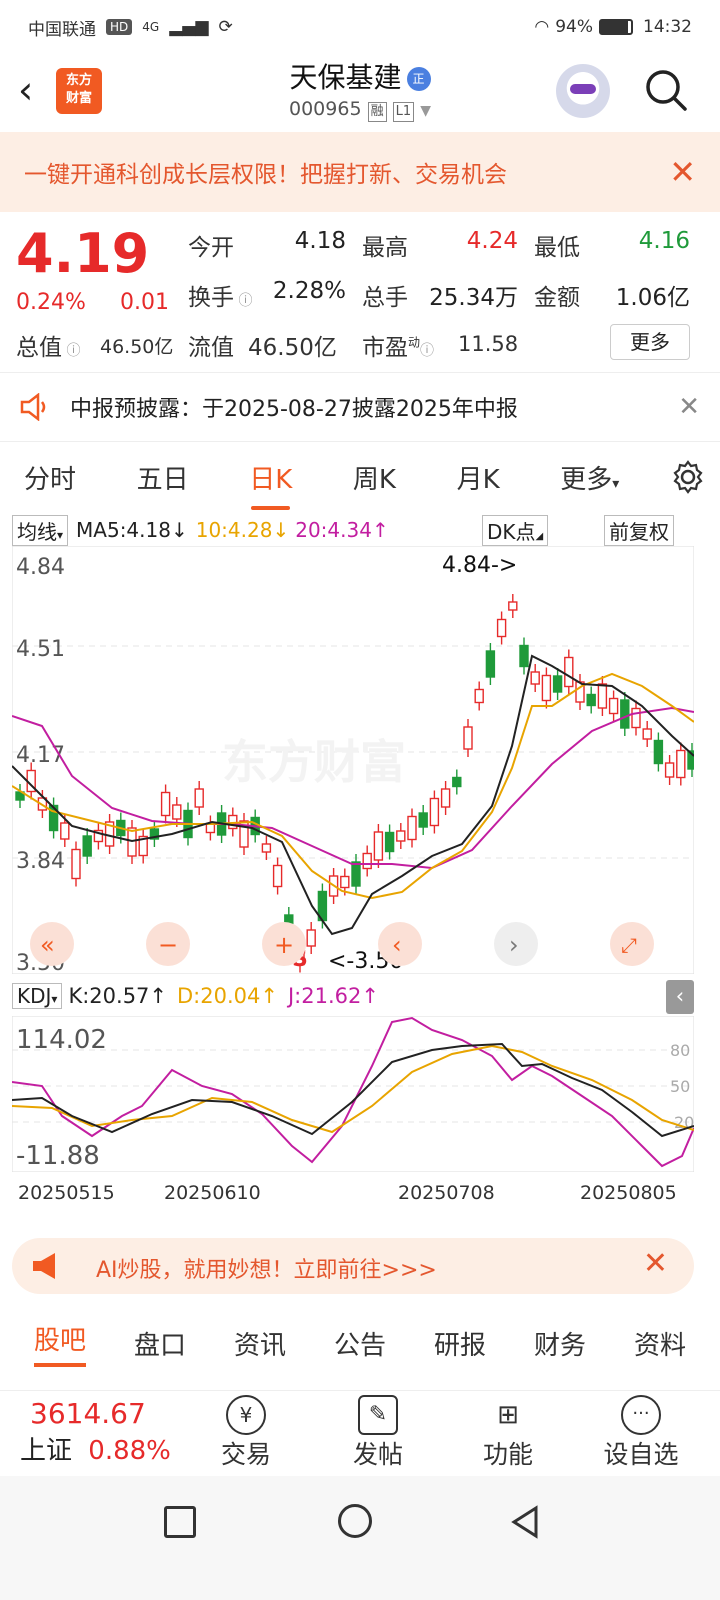 Image resolution: width=720 pixels, height=1600 pixels. Describe the element at coordinates (628, 1193) in the screenshot. I see `date-tick-4: 20250805` at that location.